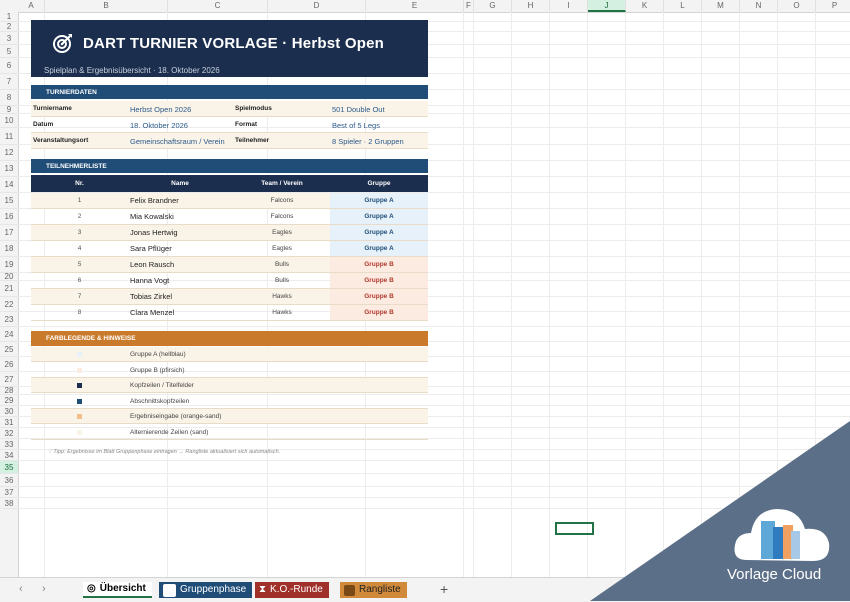 Image resolution: width=850 pixels, height=602 pixels. I want to click on field-value: Herbst Open 2026, so click(182, 109).